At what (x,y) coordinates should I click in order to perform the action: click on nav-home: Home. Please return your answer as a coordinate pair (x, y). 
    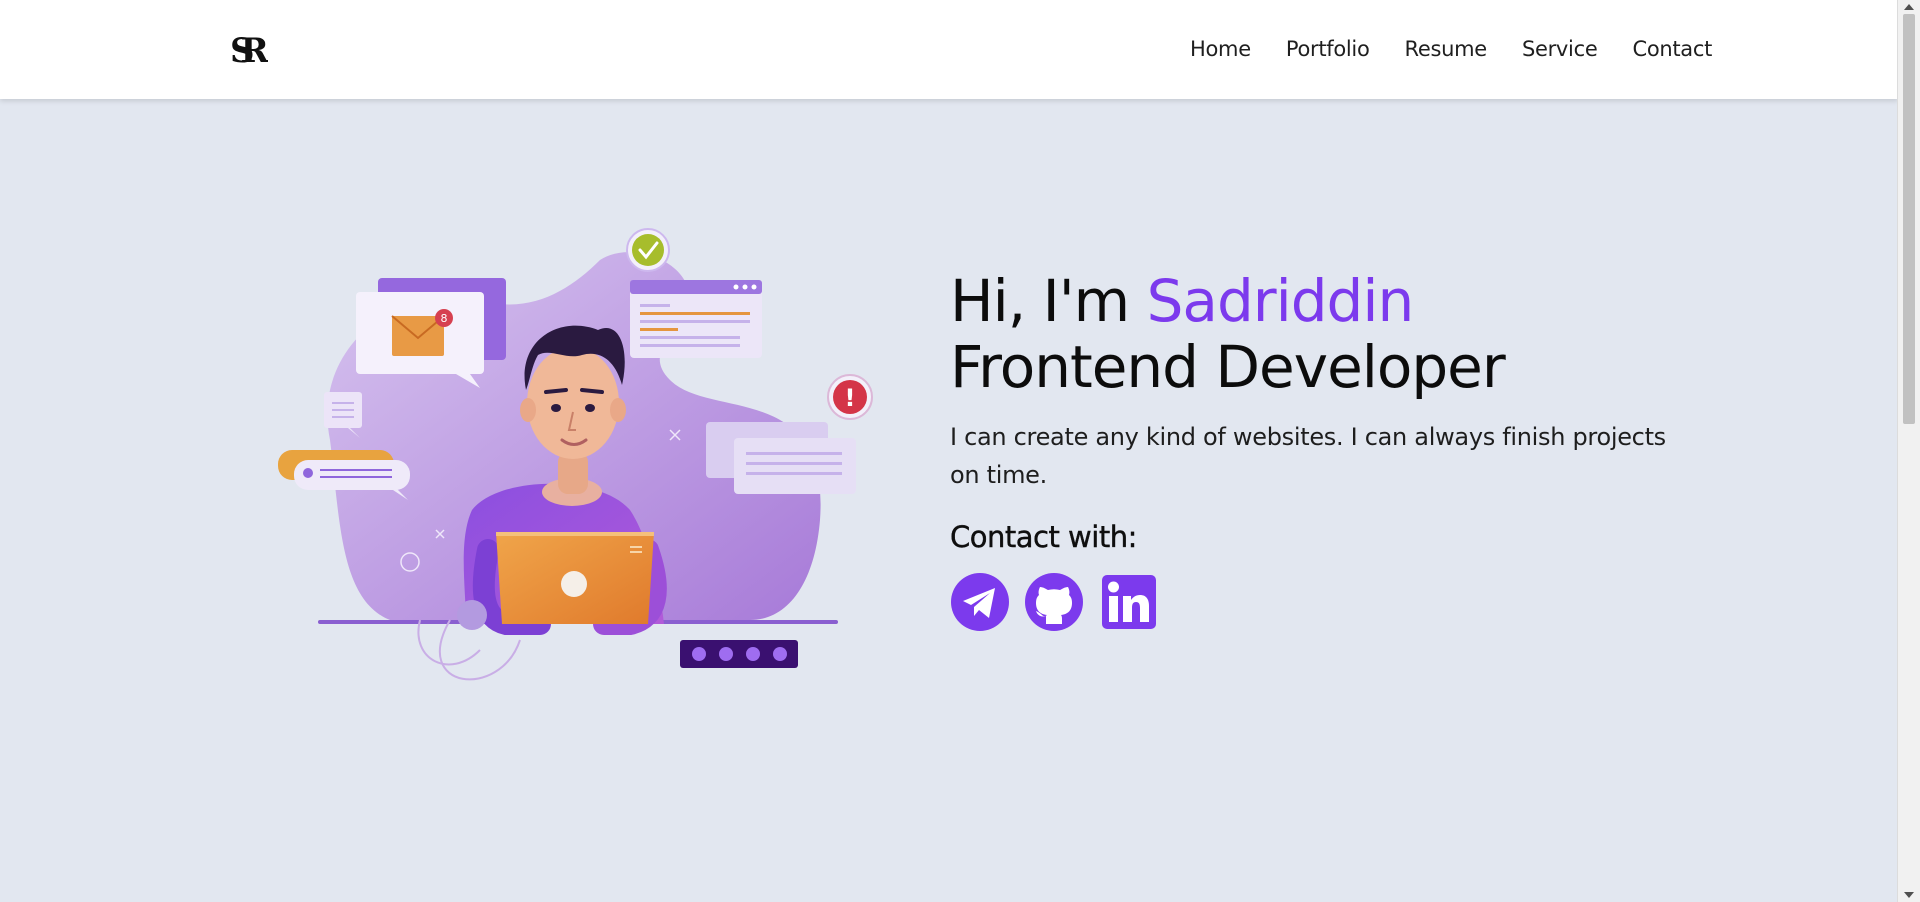
    Looking at the image, I should click on (1220, 49).